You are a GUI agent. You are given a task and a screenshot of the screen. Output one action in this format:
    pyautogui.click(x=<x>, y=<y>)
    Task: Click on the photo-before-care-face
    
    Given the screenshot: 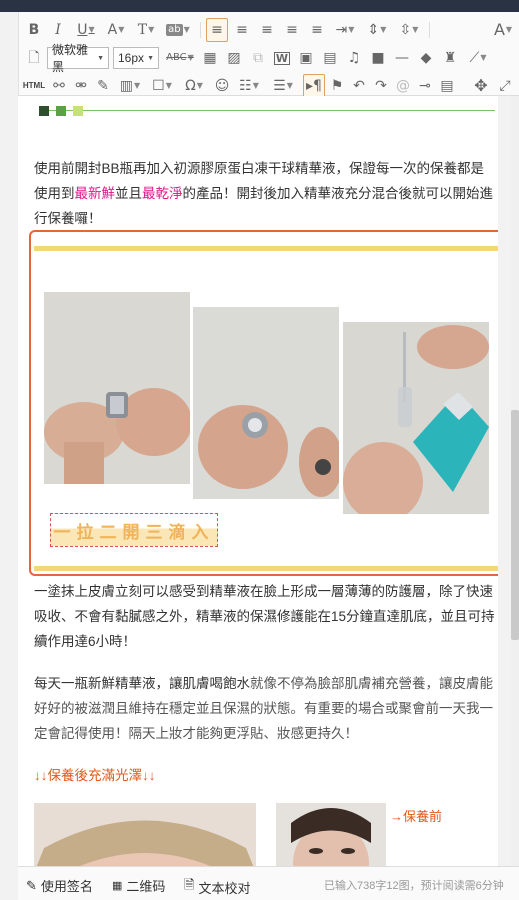 What is the action you would take?
    pyautogui.click(x=331, y=834)
    